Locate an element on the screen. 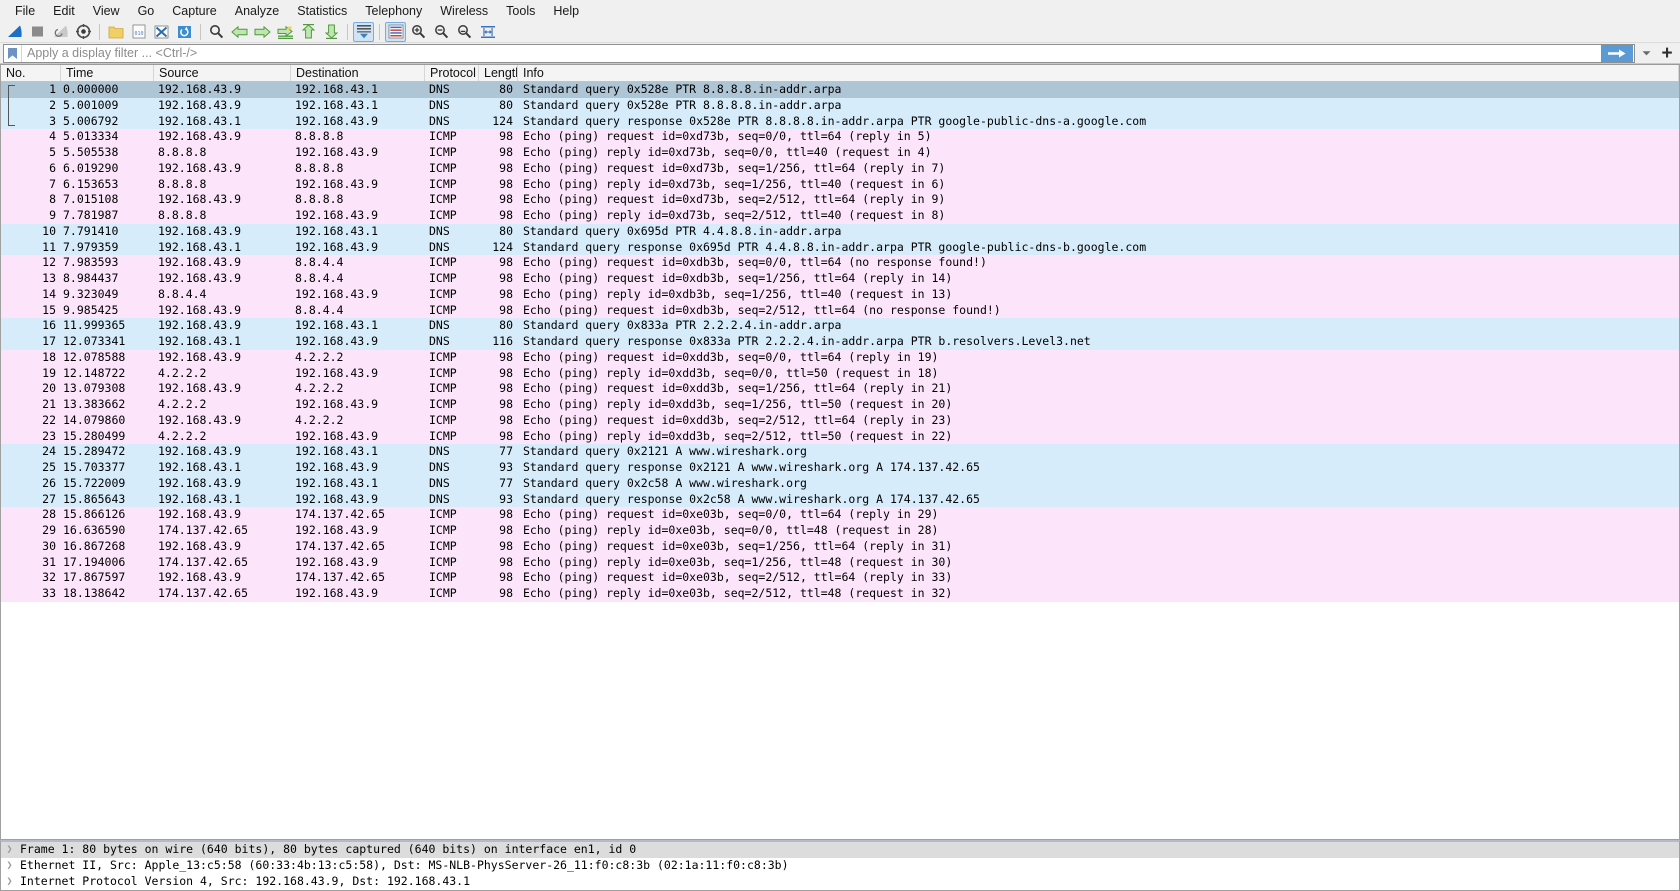 This screenshot has width=1680, height=891. menu-item-help: Help is located at coordinates (566, 11).